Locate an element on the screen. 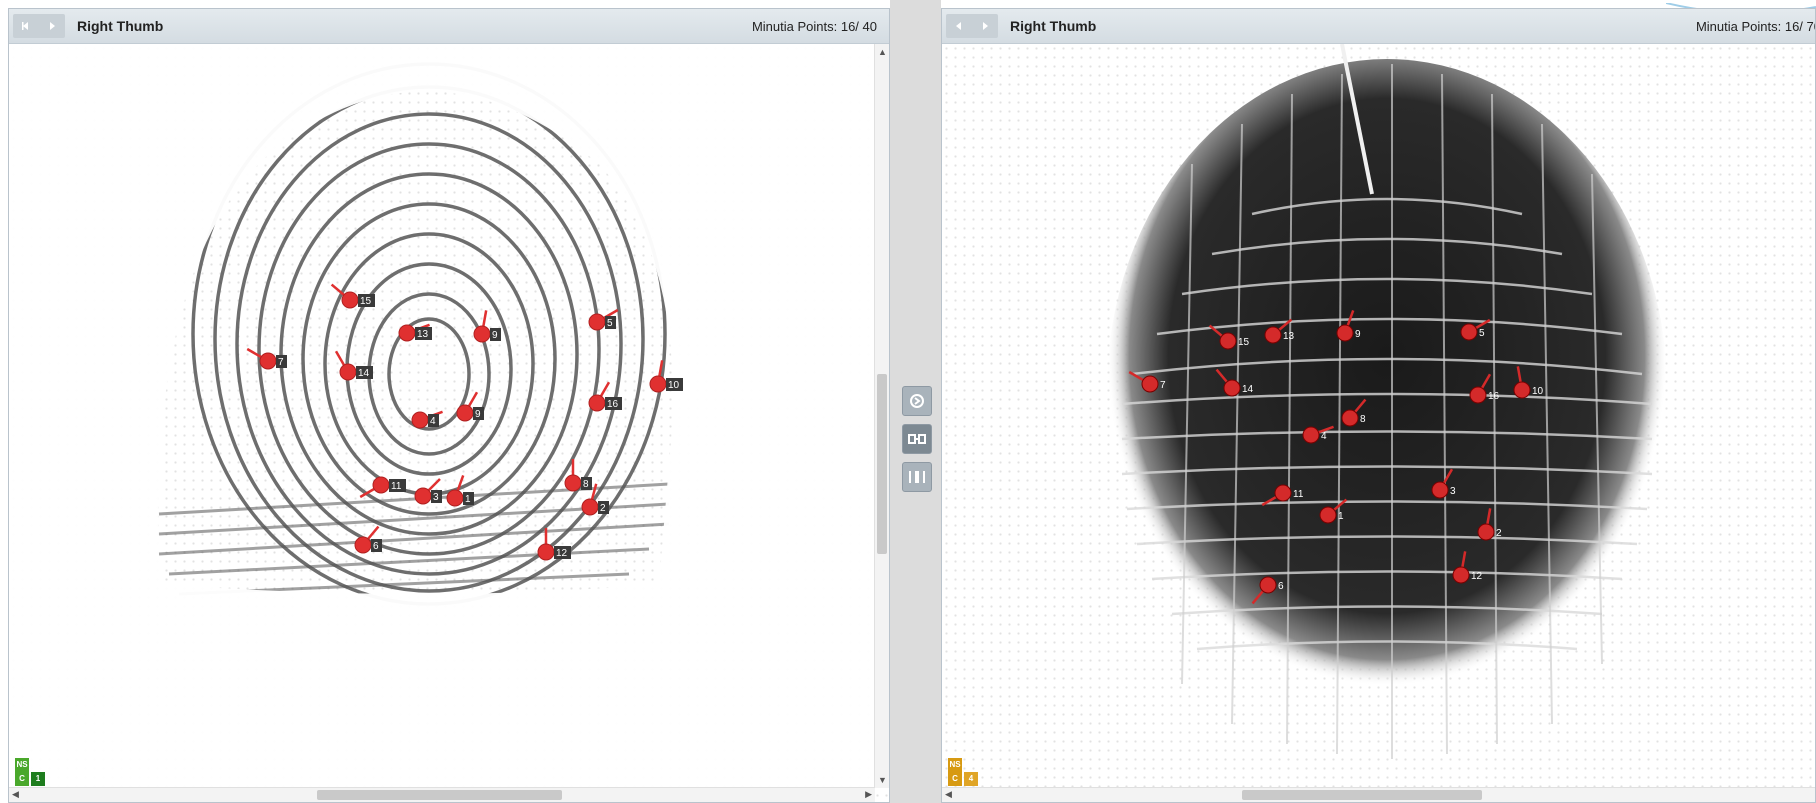 Image resolution: width=1816 pixels, height=803 pixels. left-horizontal-scrollbar: ◀ ▶ is located at coordinates (442, 794).